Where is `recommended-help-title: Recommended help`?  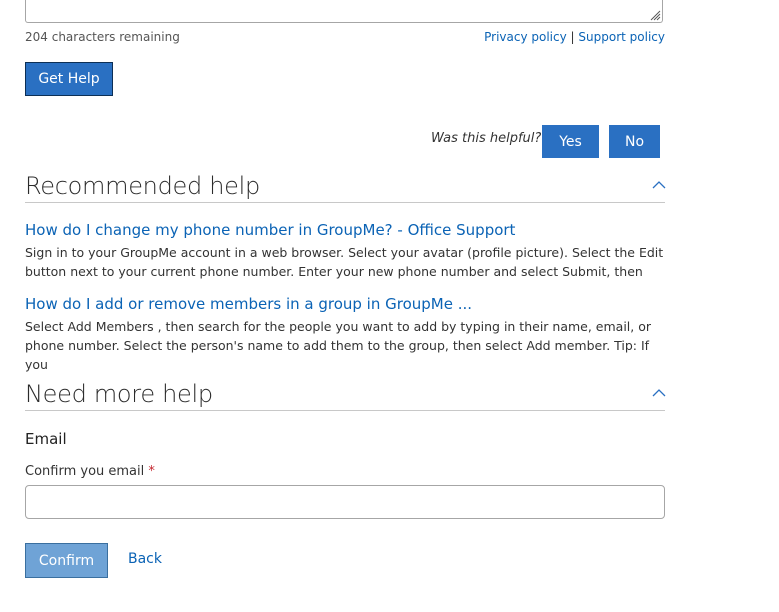
recommended-help-title: Recommended help is located at coordinates (142, 186).